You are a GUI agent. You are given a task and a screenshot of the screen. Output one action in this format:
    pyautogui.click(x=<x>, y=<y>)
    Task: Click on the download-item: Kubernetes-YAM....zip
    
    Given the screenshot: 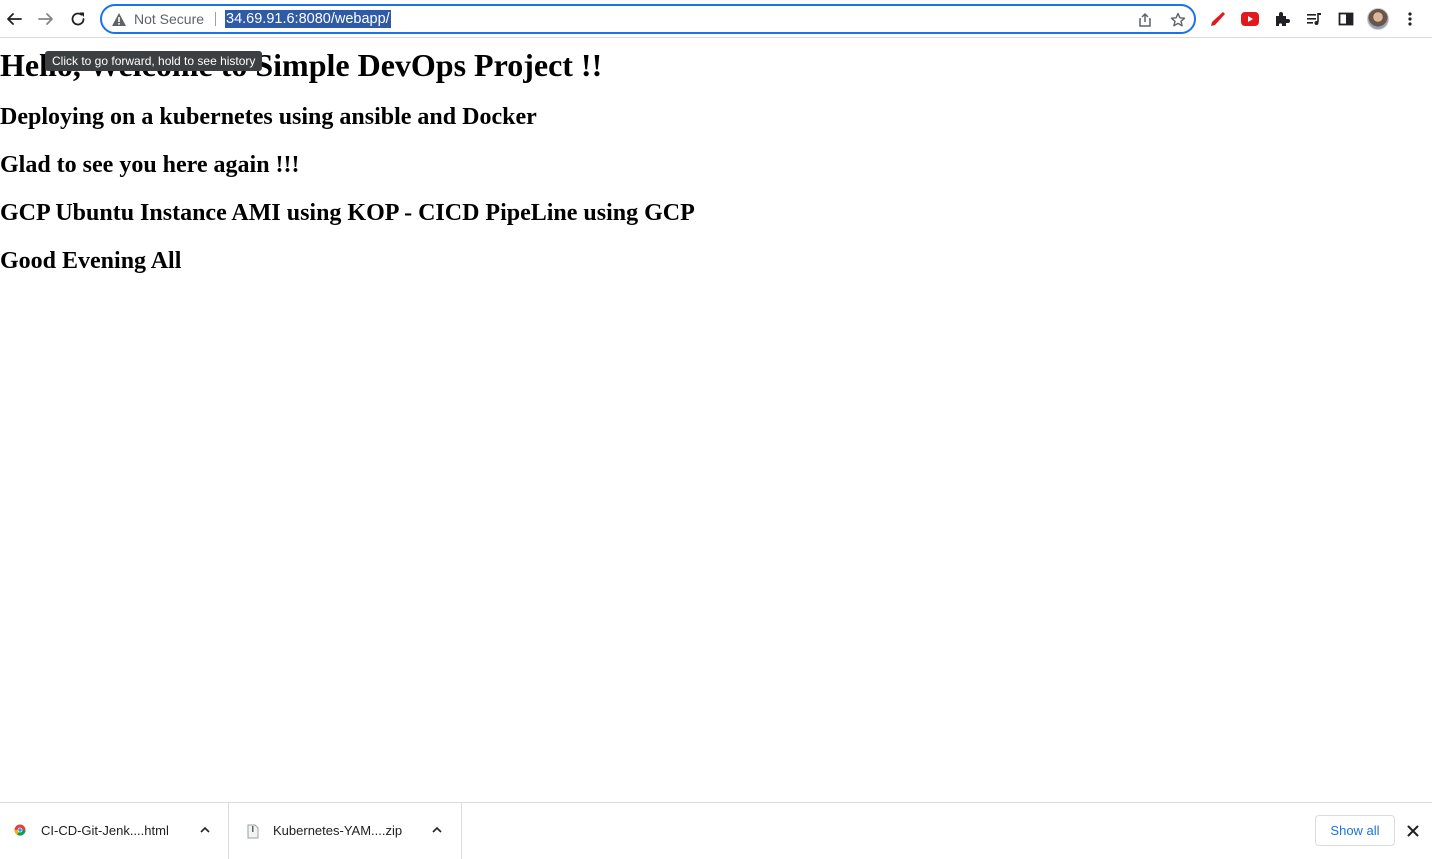 What is the action you would take?
    pyautogui.click(x=345, y=831)
    